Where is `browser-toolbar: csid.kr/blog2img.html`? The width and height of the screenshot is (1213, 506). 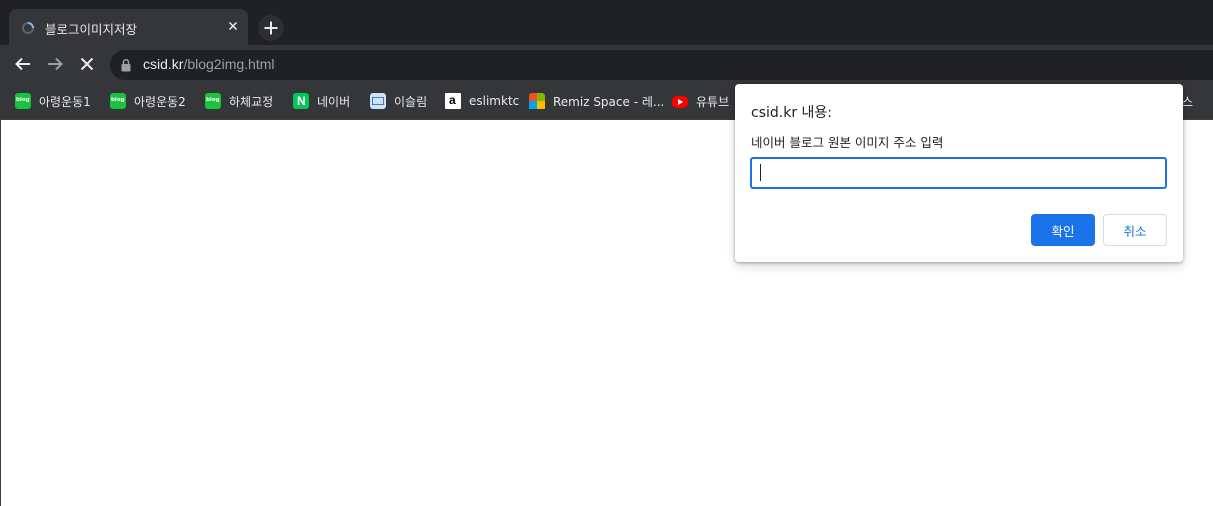 browser-toolbar: csid.kr/blog2img.html is located at coordinates (606, 64).